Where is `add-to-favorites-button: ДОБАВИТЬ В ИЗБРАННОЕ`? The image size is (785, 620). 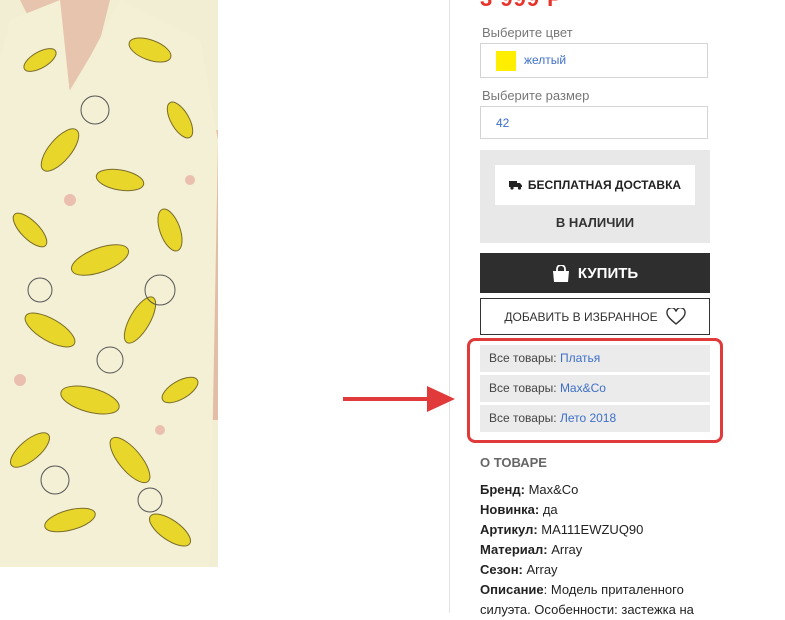
add-to-favorites-button: ДОБАВИТЬ В ИЗБРАННОЕ is located at coordinates (595, 316).